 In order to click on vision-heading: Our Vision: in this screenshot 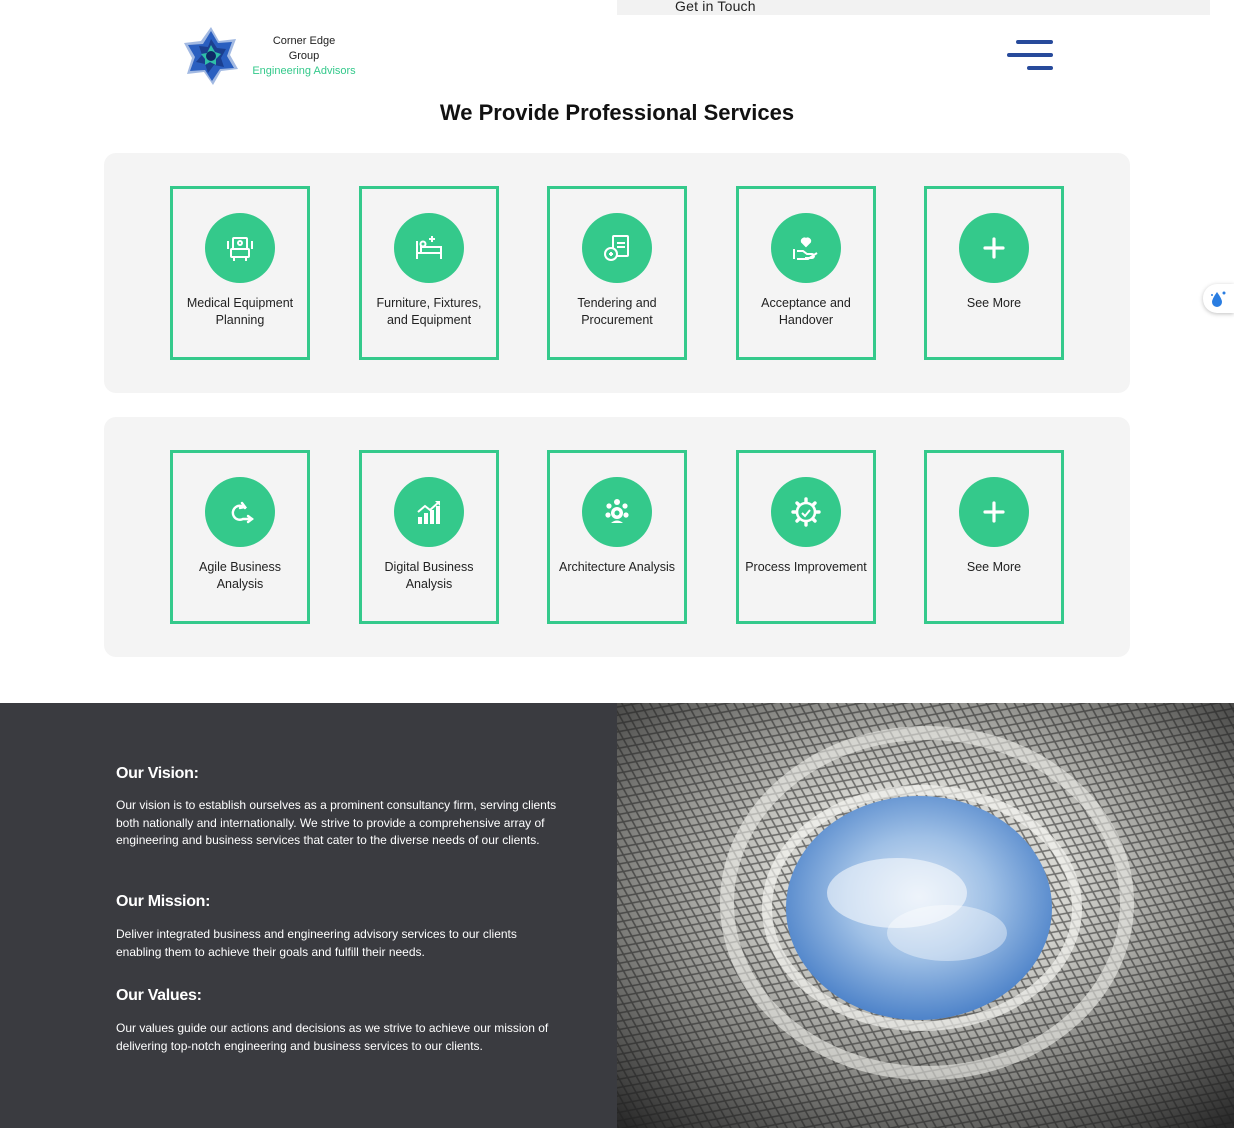, I will do `click(157, 773)`.